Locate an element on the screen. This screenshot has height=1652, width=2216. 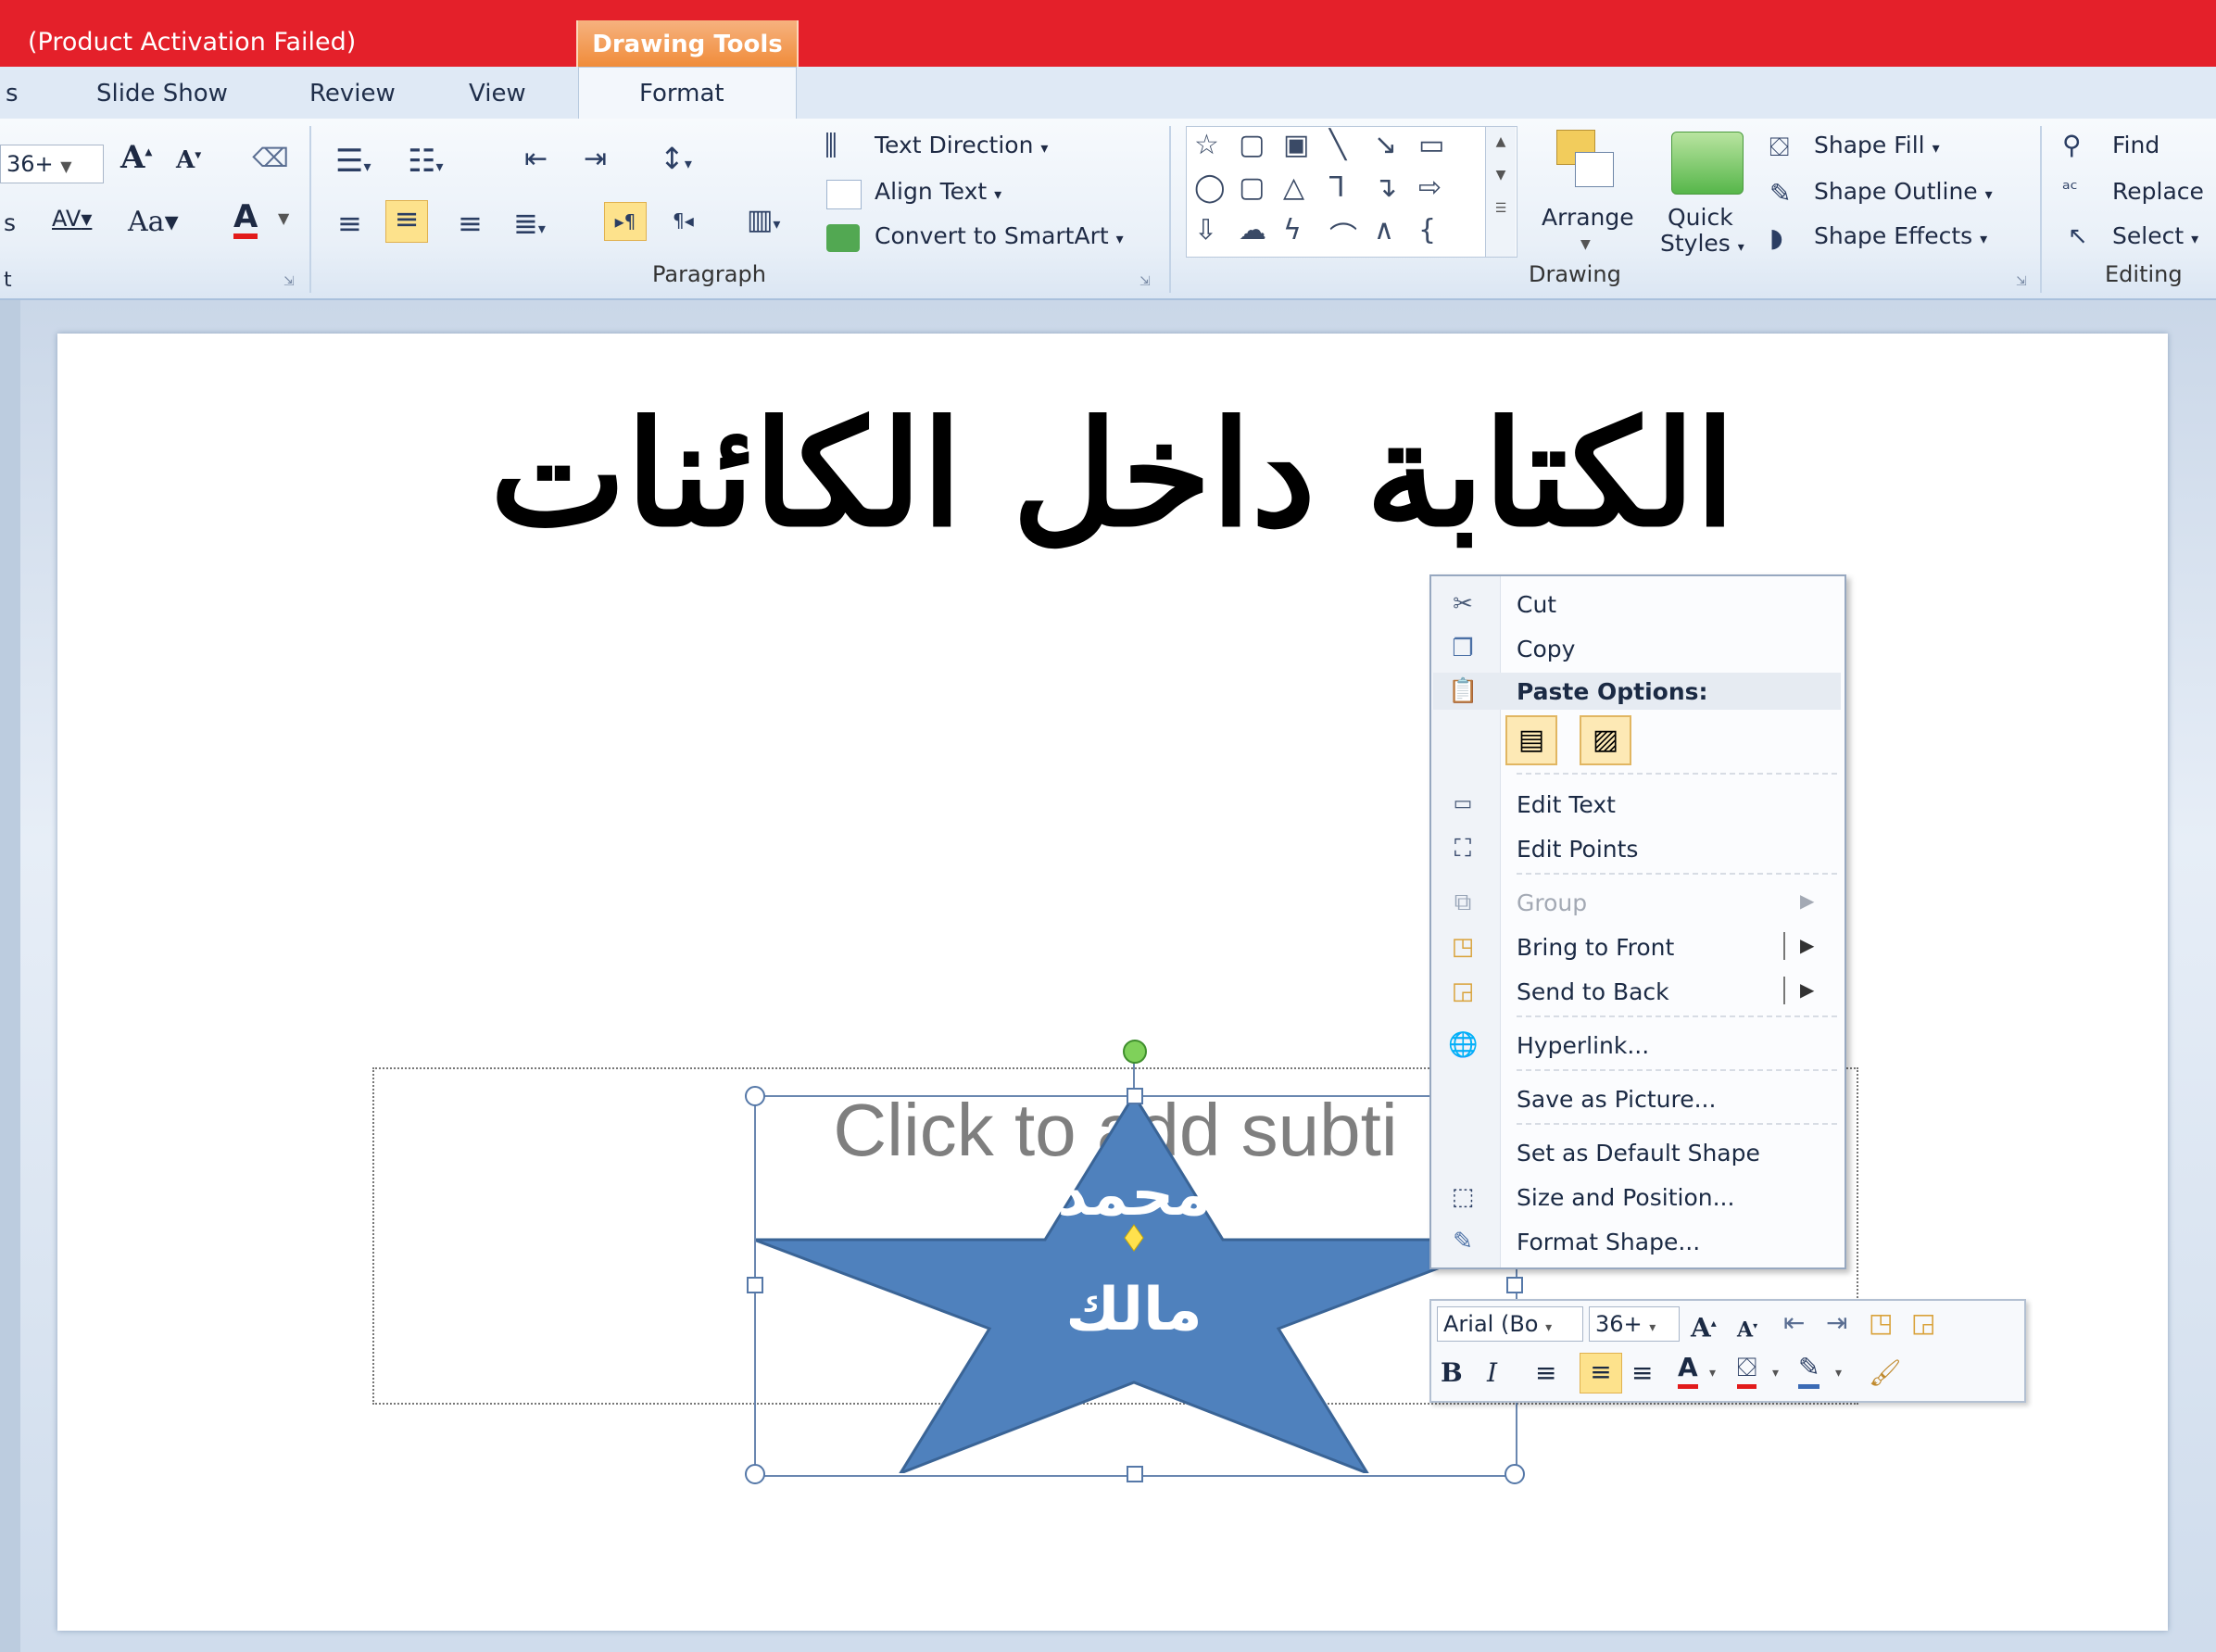
menu-item-edit-text: ▭ Edit Text is located at coordinates (1638, 805).